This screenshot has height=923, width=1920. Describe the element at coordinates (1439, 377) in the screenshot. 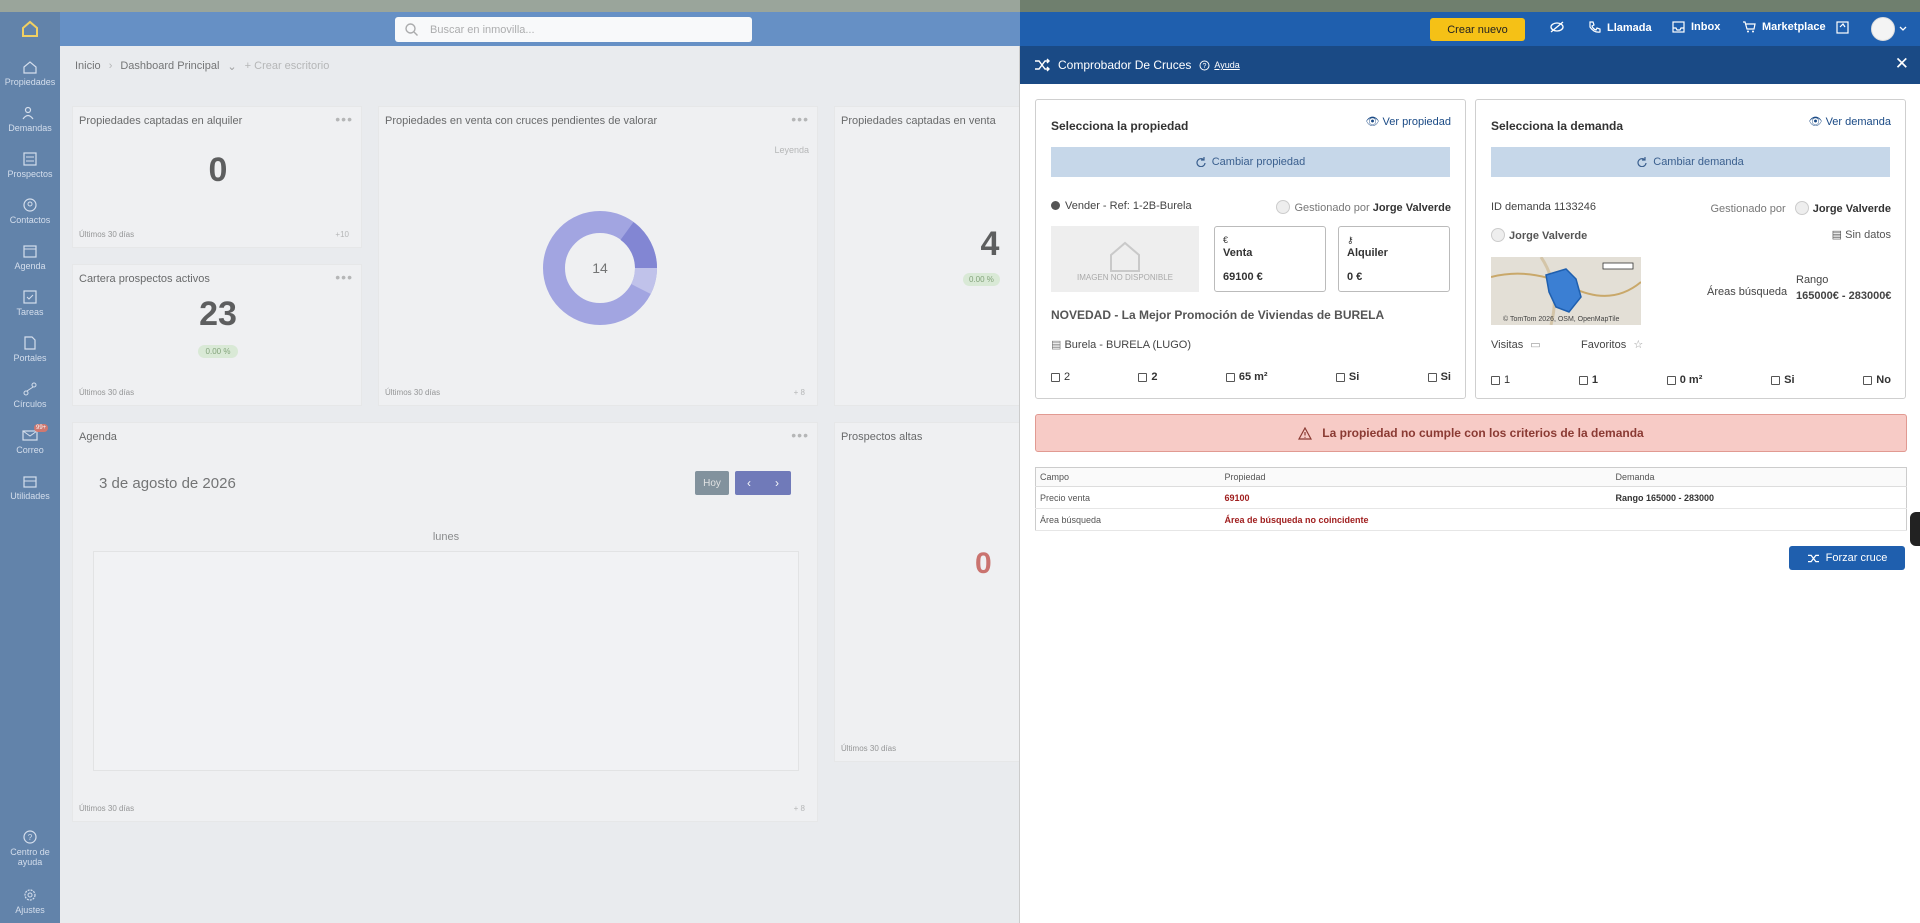

I see `feature-2: Si` at that location.